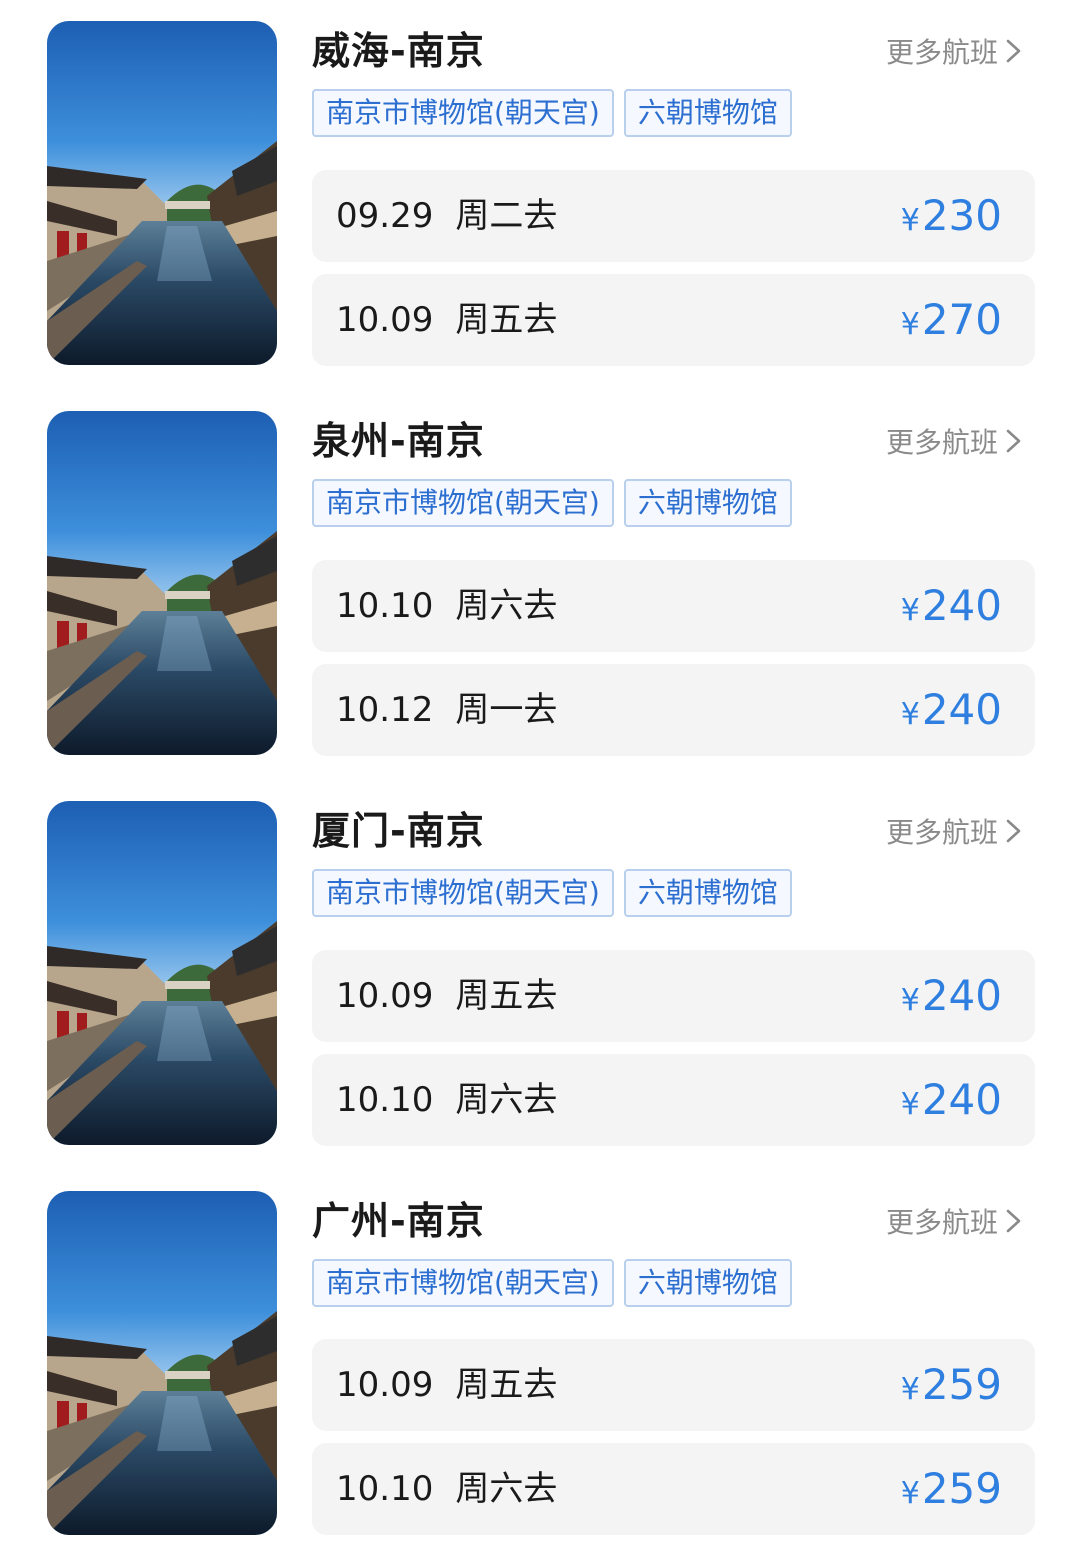 This screenshot has width=1080, height=1561. I want to click on flight-option-row: 10.09 周五去 ¥270, so click(673, 320).